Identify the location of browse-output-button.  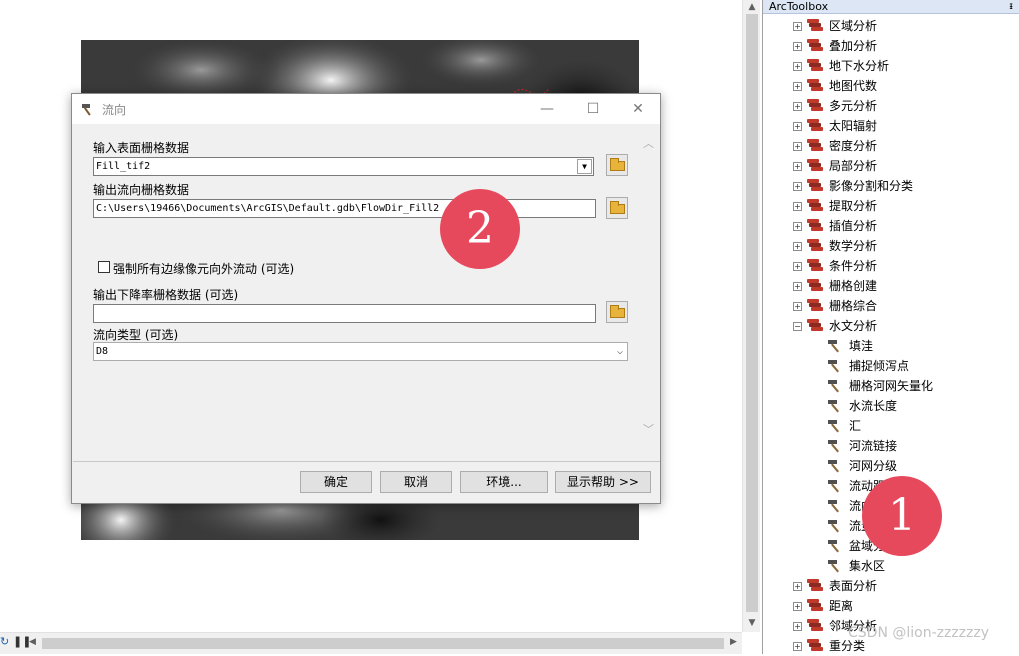
(617, 208).